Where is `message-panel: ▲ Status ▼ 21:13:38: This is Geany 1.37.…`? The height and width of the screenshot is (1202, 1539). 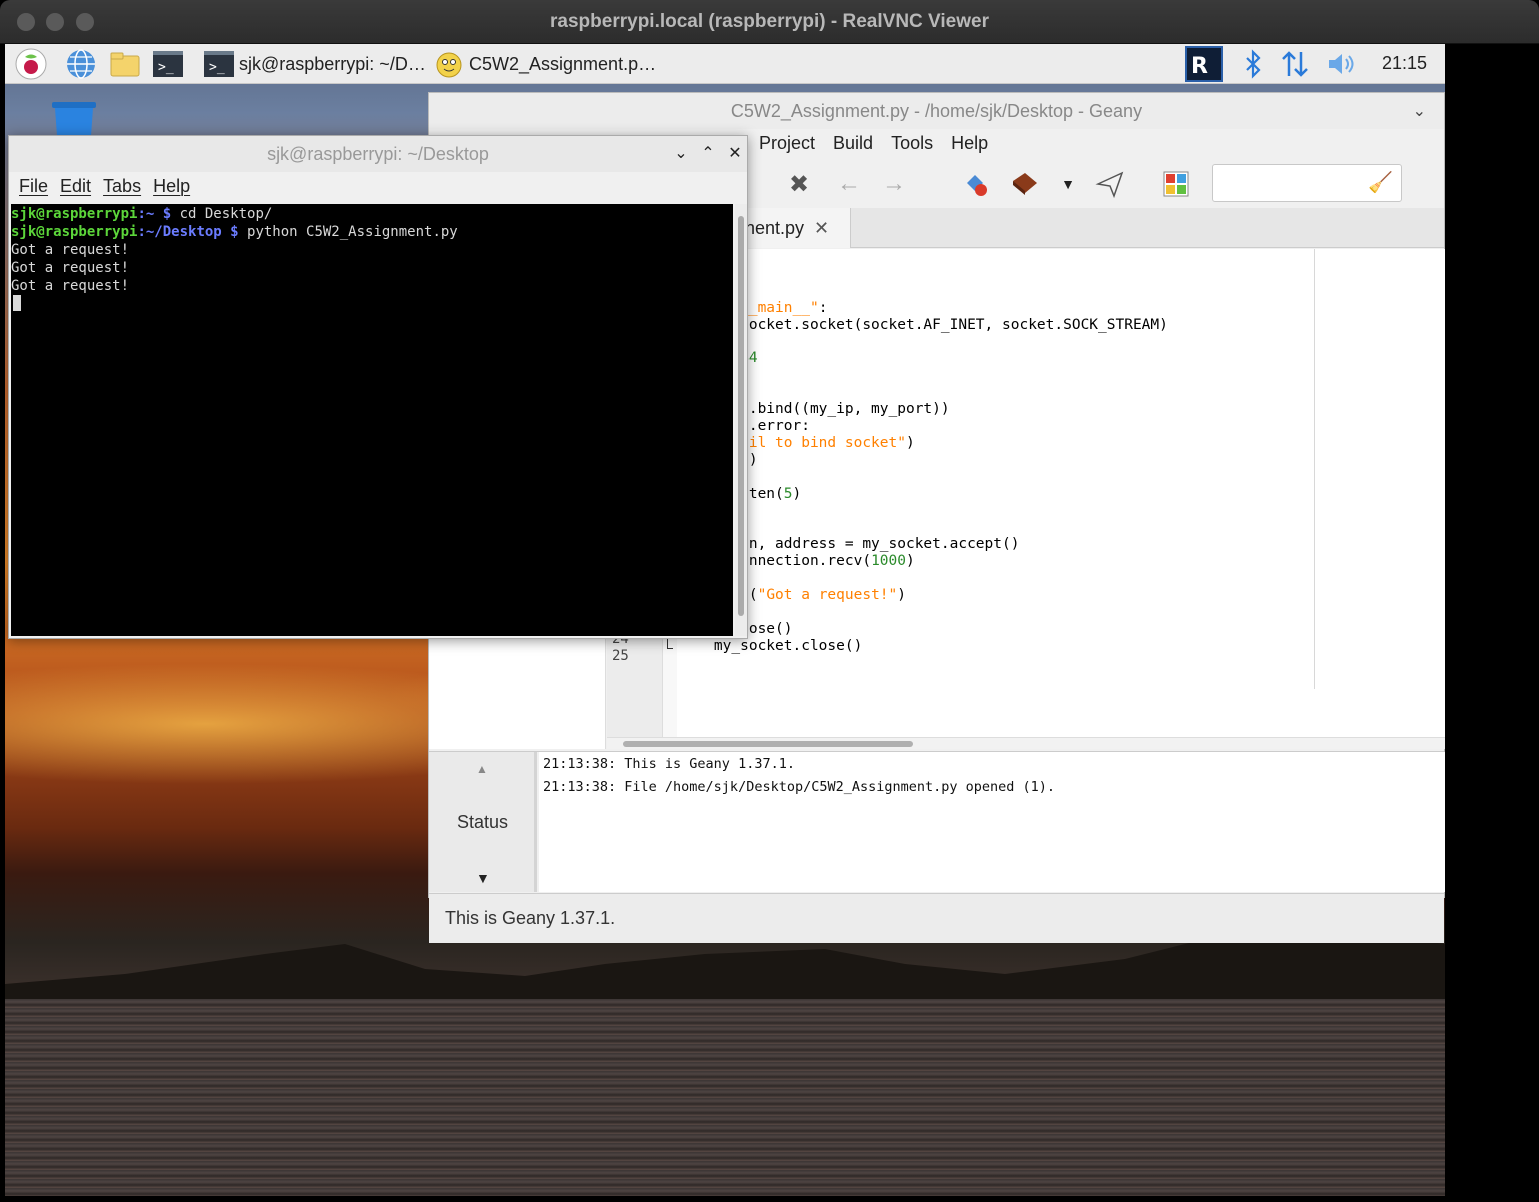 message-panel: ▲ Status ▼ 21:13:38: This is Geany 1.37.… is located at coordinates (937, 821).